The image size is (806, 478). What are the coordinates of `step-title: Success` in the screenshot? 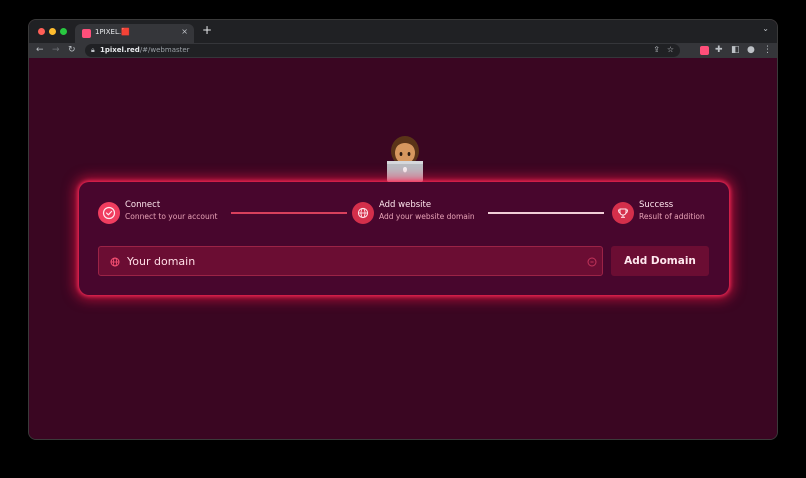 It's located at (656, 205).